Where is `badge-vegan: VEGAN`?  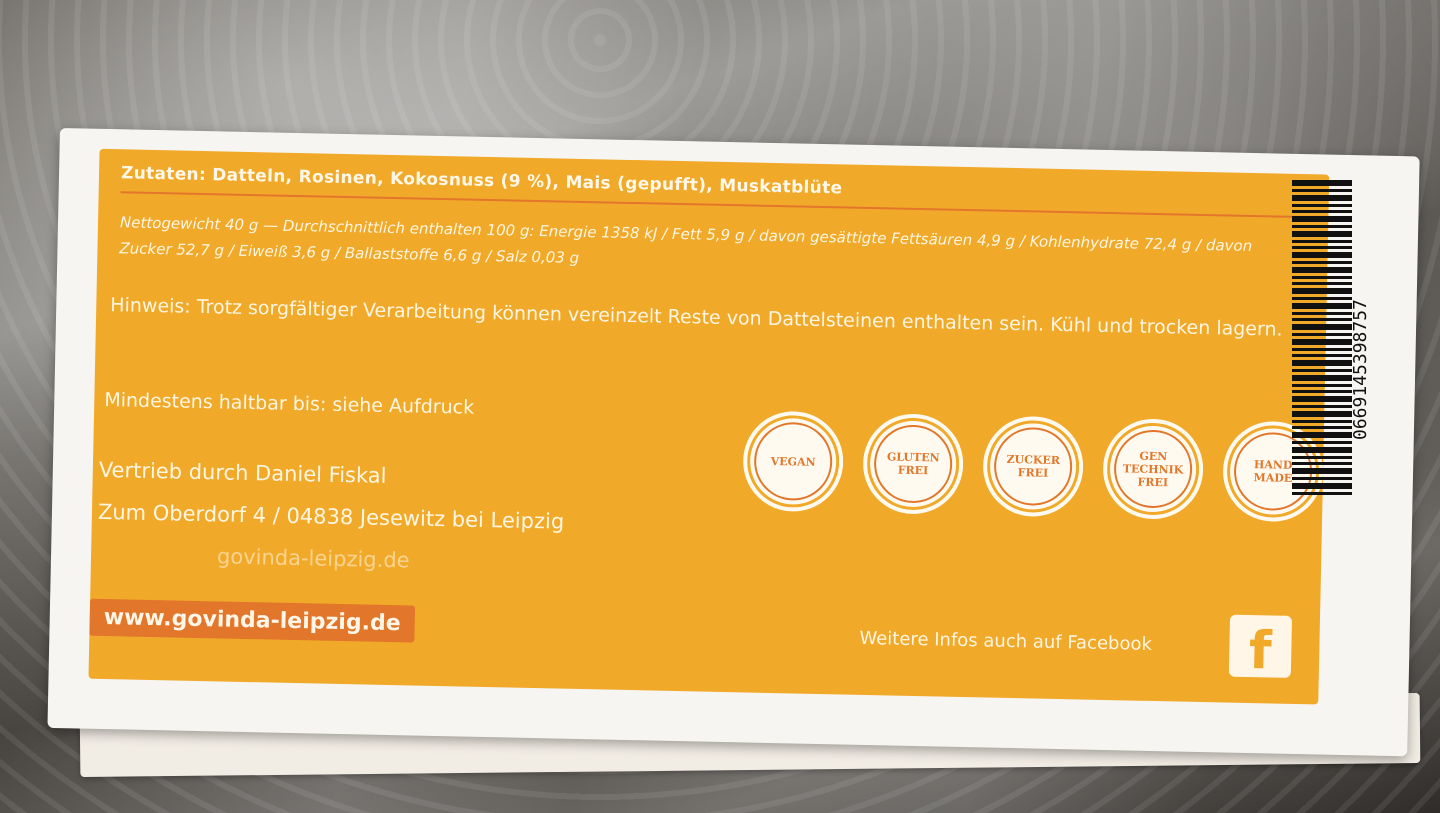
badge-vegan: VEGAN is located at coordinates (793, 461).